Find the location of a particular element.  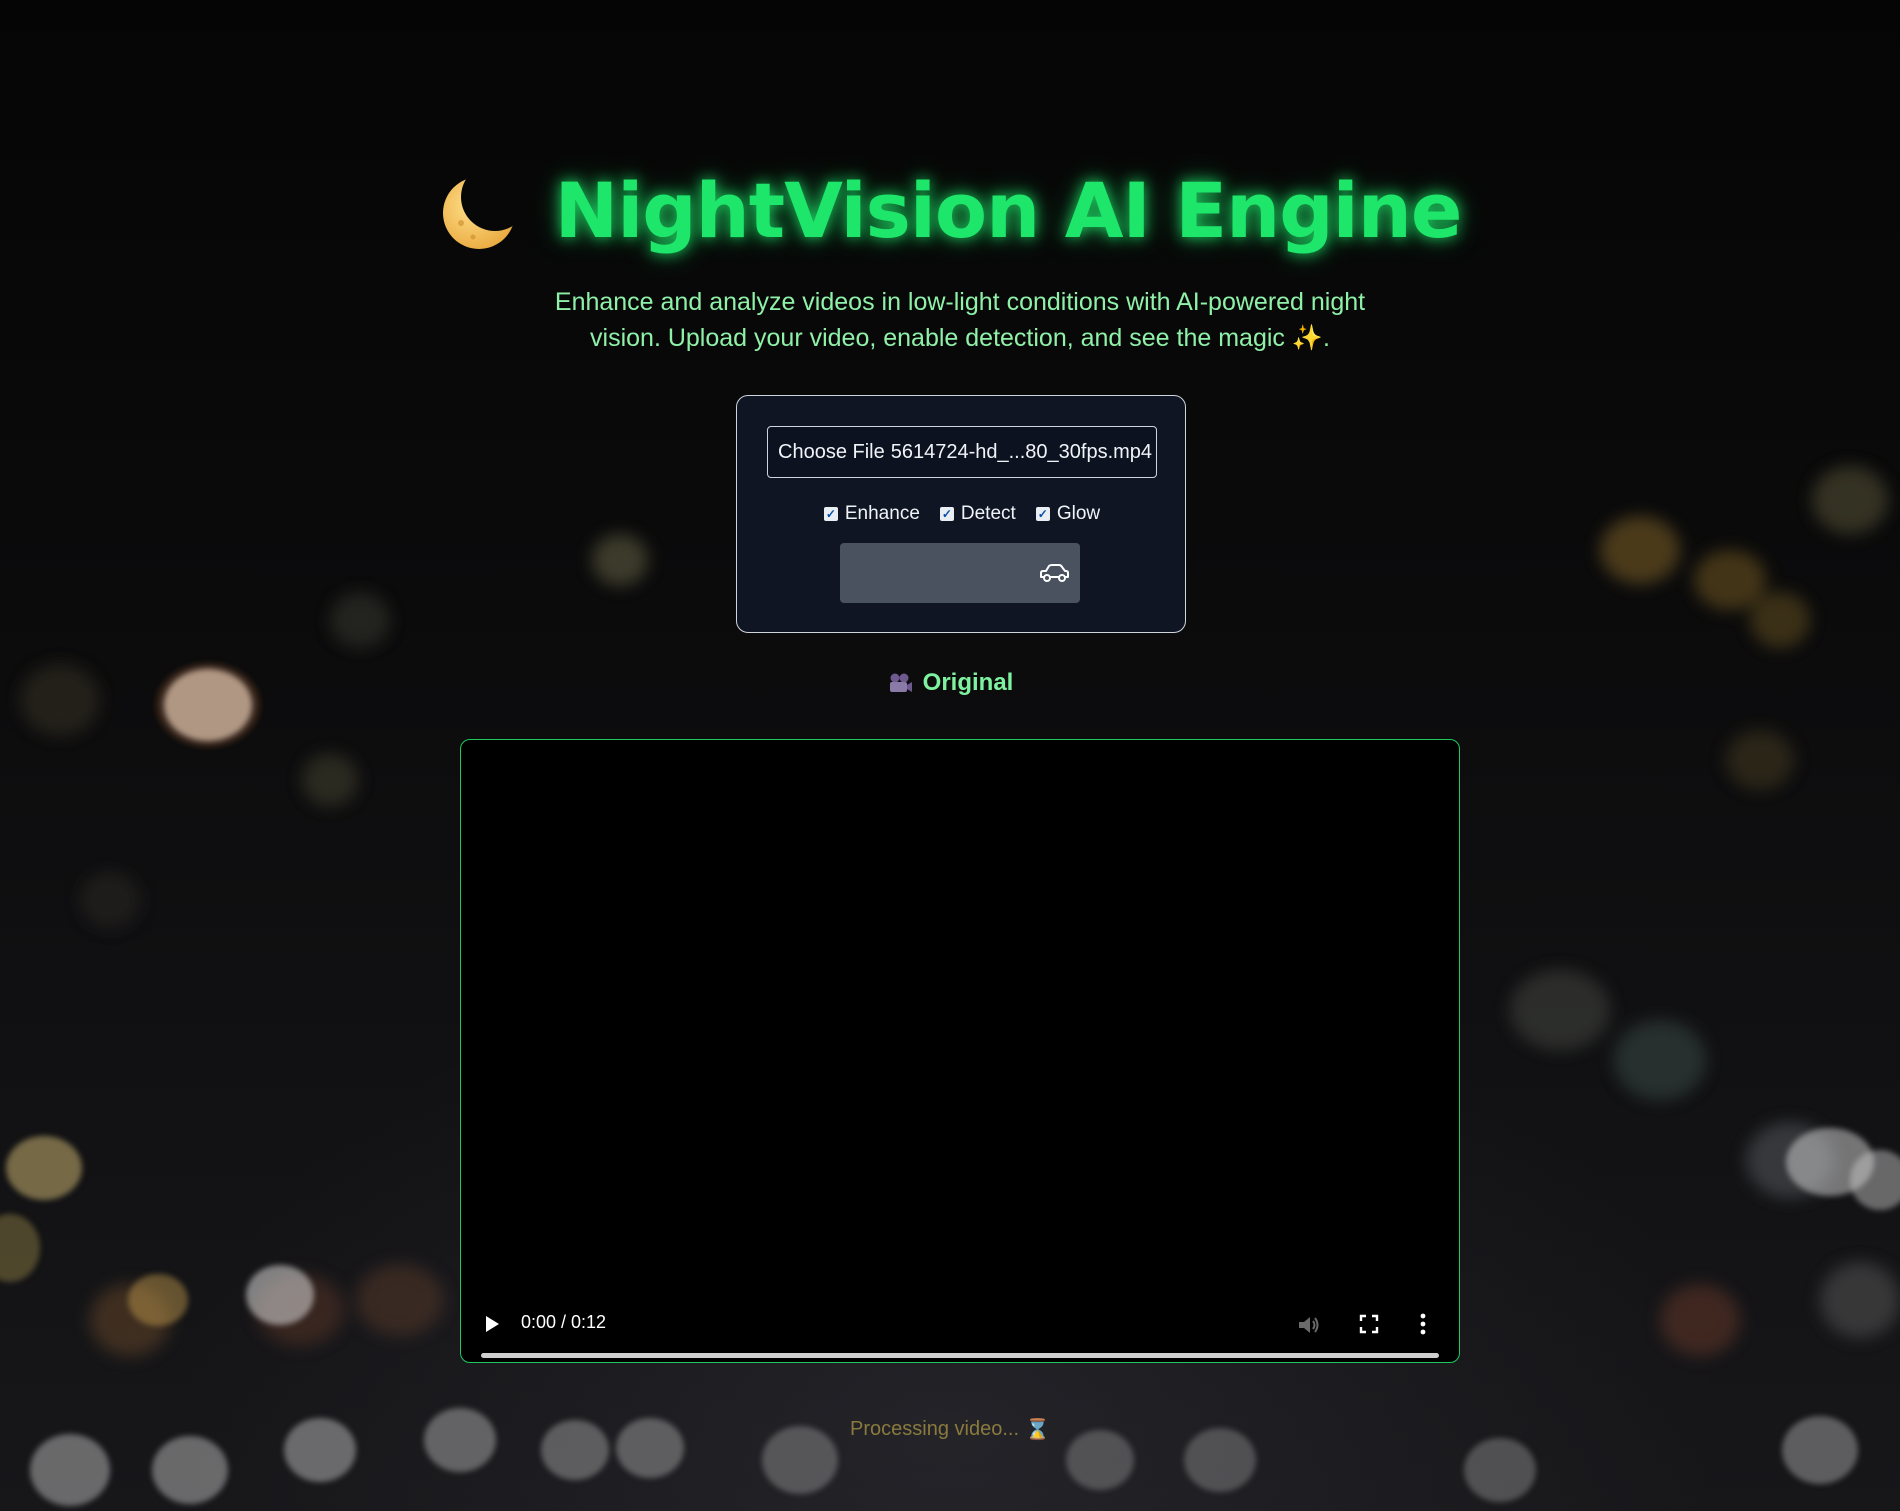

option-detect: ✓ Detect is located at coordinates (977, 514).